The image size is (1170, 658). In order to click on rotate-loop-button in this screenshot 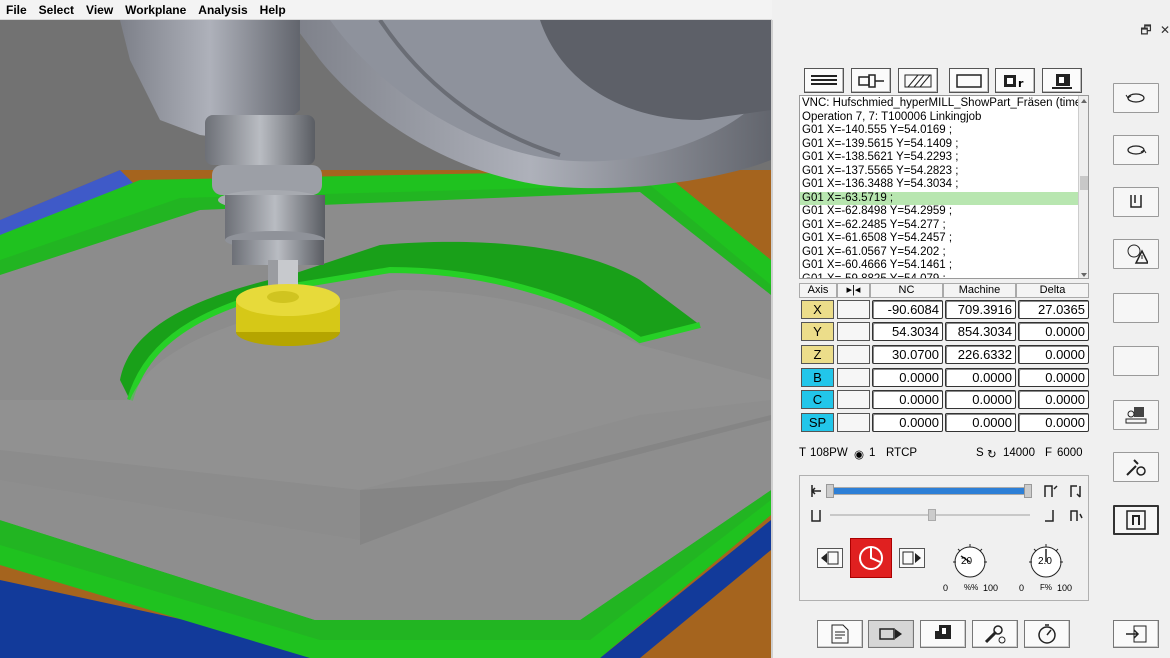, I will do `click(1136, 98)`.